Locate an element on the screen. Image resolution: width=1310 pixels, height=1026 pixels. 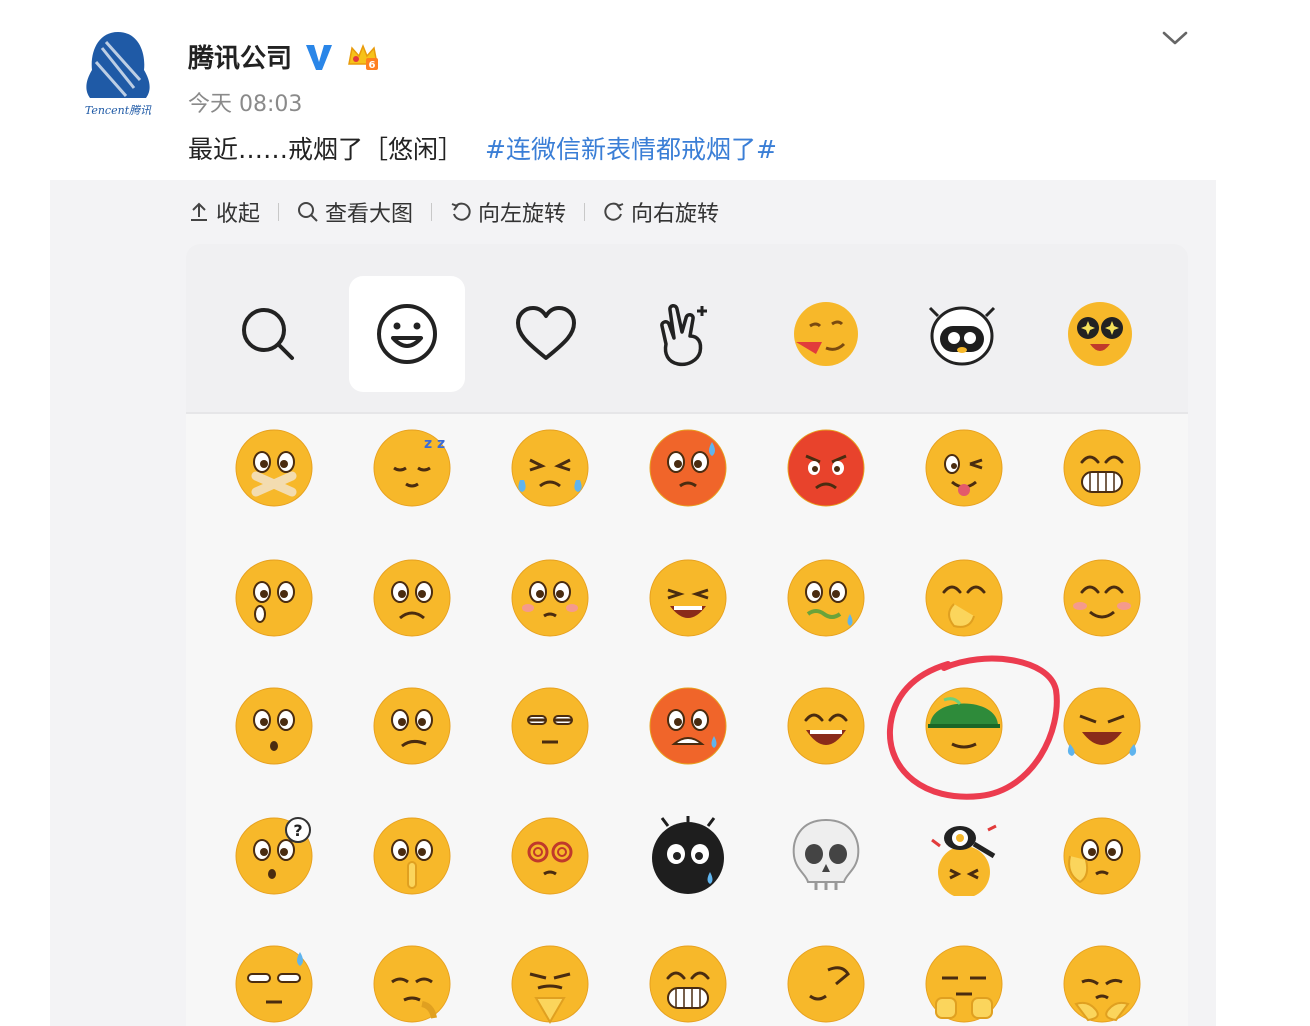
emoji-nauseous is located at coordinates (826, 598).